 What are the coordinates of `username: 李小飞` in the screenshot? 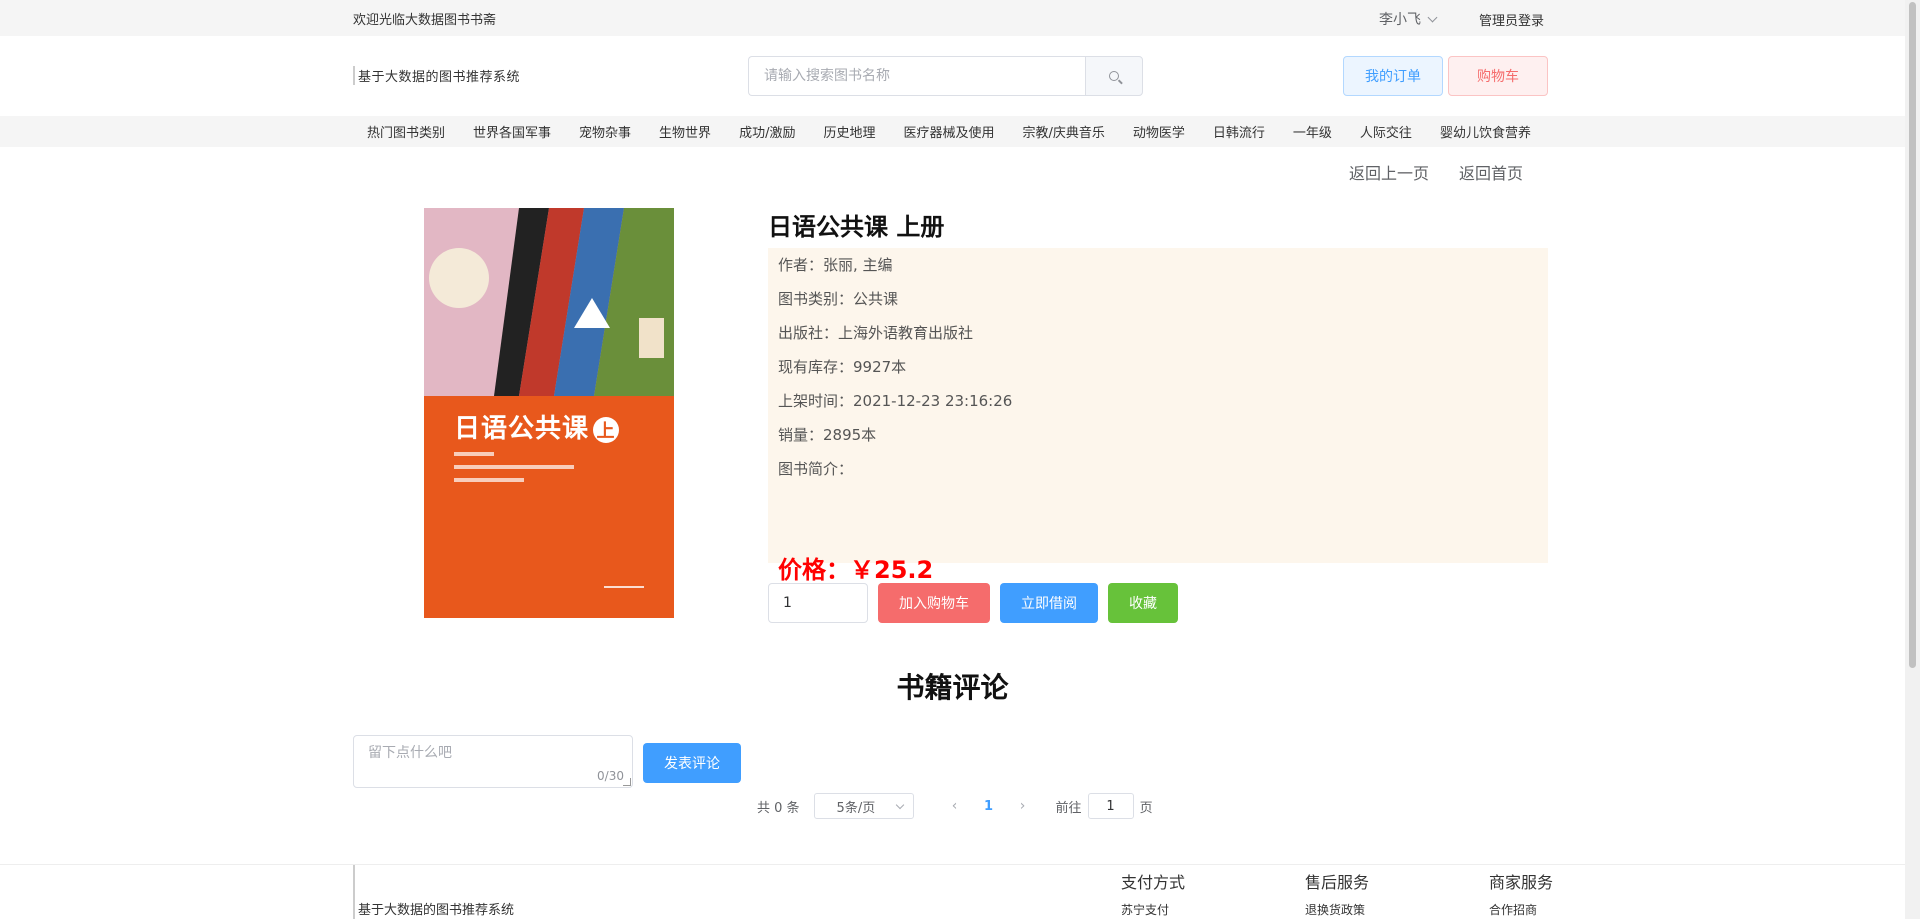 It's located at (1400, 20).